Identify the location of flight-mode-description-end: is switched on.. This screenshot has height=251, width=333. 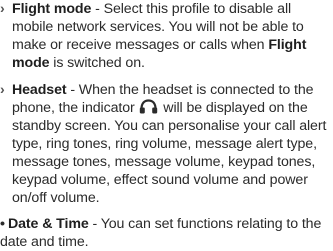
(97, 63).